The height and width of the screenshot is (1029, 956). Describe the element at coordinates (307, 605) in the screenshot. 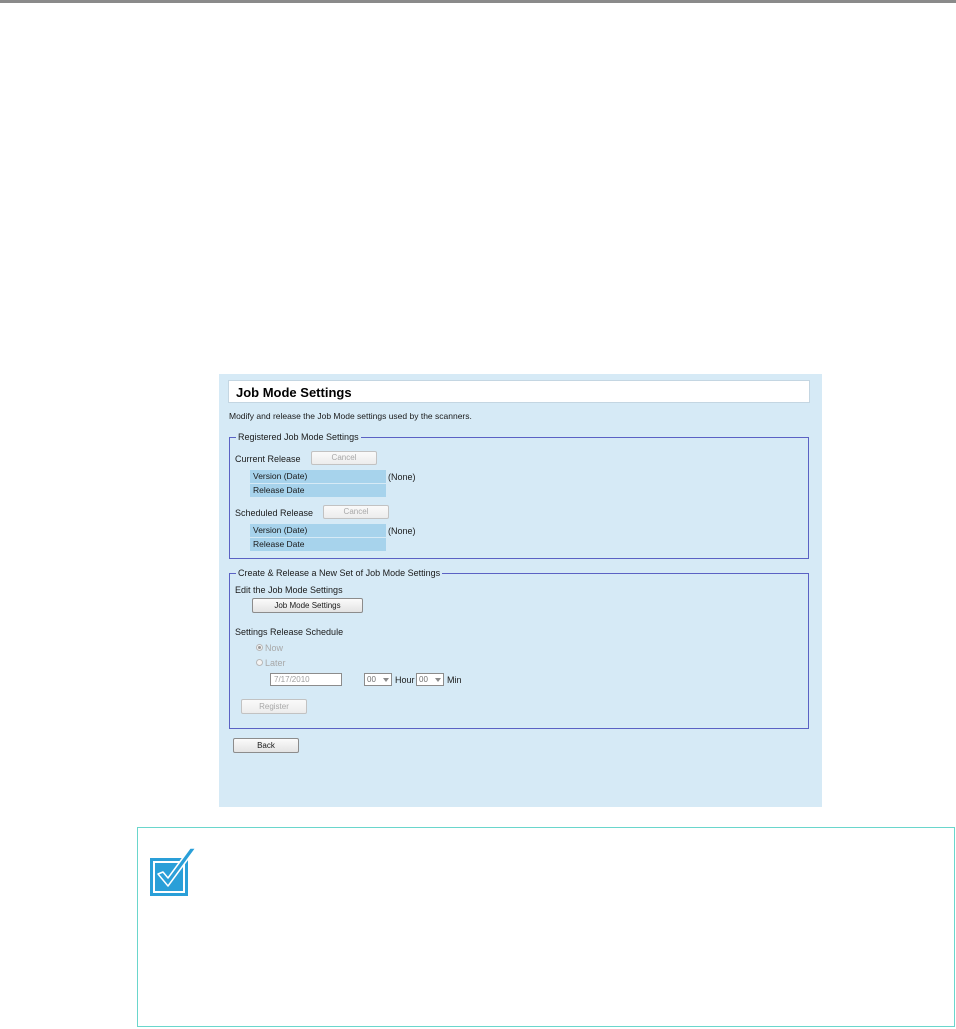

I see `job-mode-settings-button: Job Mode Settings` at that location.